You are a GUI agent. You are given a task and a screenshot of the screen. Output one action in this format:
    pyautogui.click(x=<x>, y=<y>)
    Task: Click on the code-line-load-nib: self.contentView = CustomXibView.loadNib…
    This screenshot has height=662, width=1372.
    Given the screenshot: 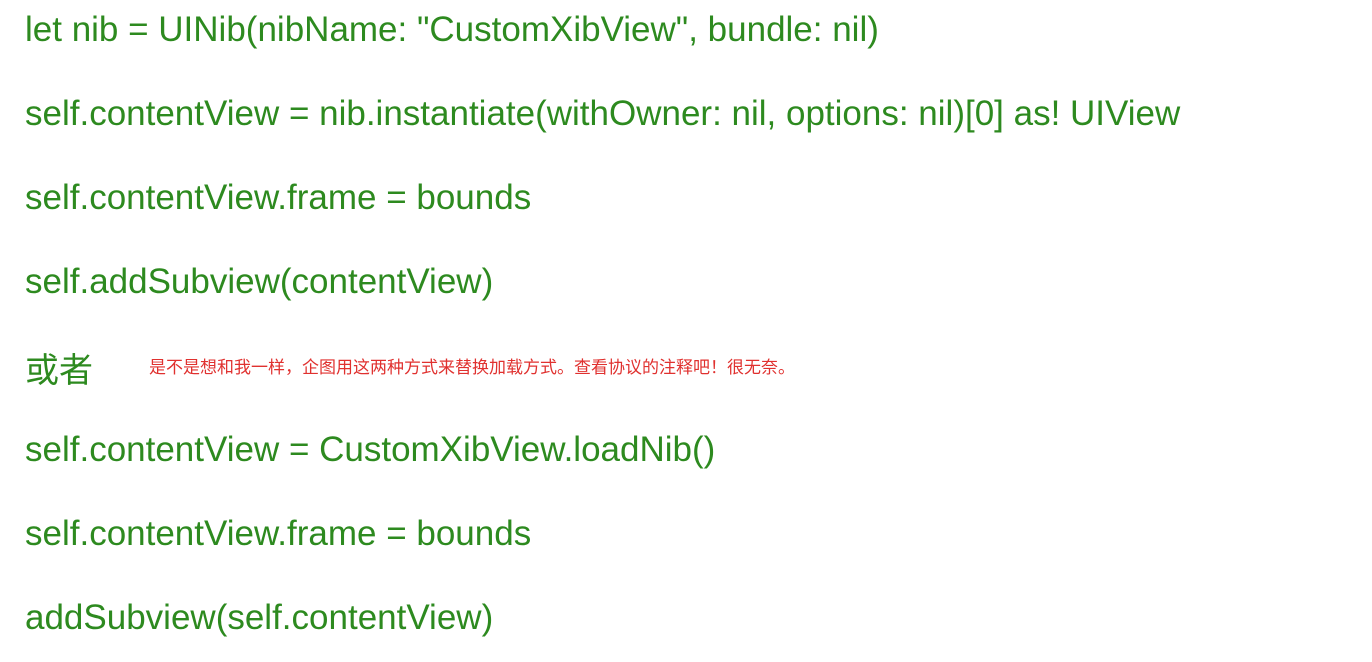 What is the action you would take?
    pyautogui.click(x=370, y=449)
    